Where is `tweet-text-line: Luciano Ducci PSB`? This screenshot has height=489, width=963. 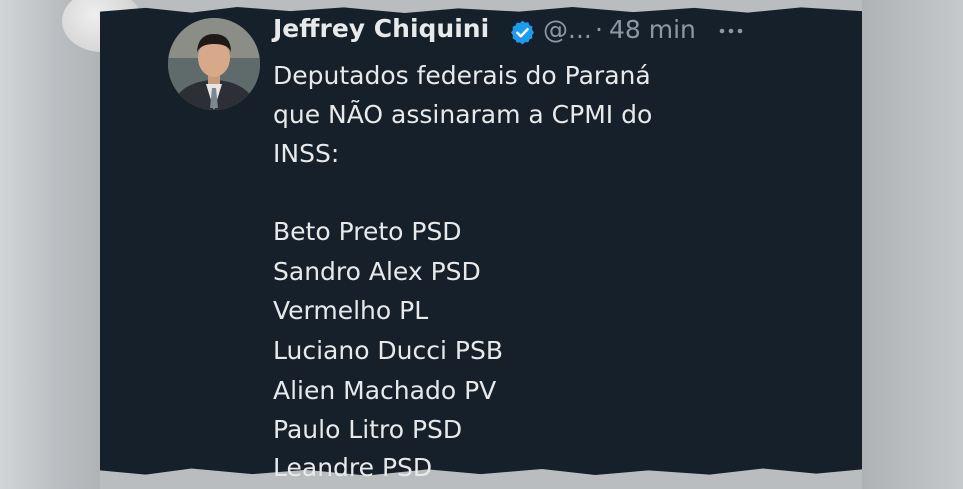
tweet-text-line: Luciano Ducci PSB is located at coordinates (388, 350).